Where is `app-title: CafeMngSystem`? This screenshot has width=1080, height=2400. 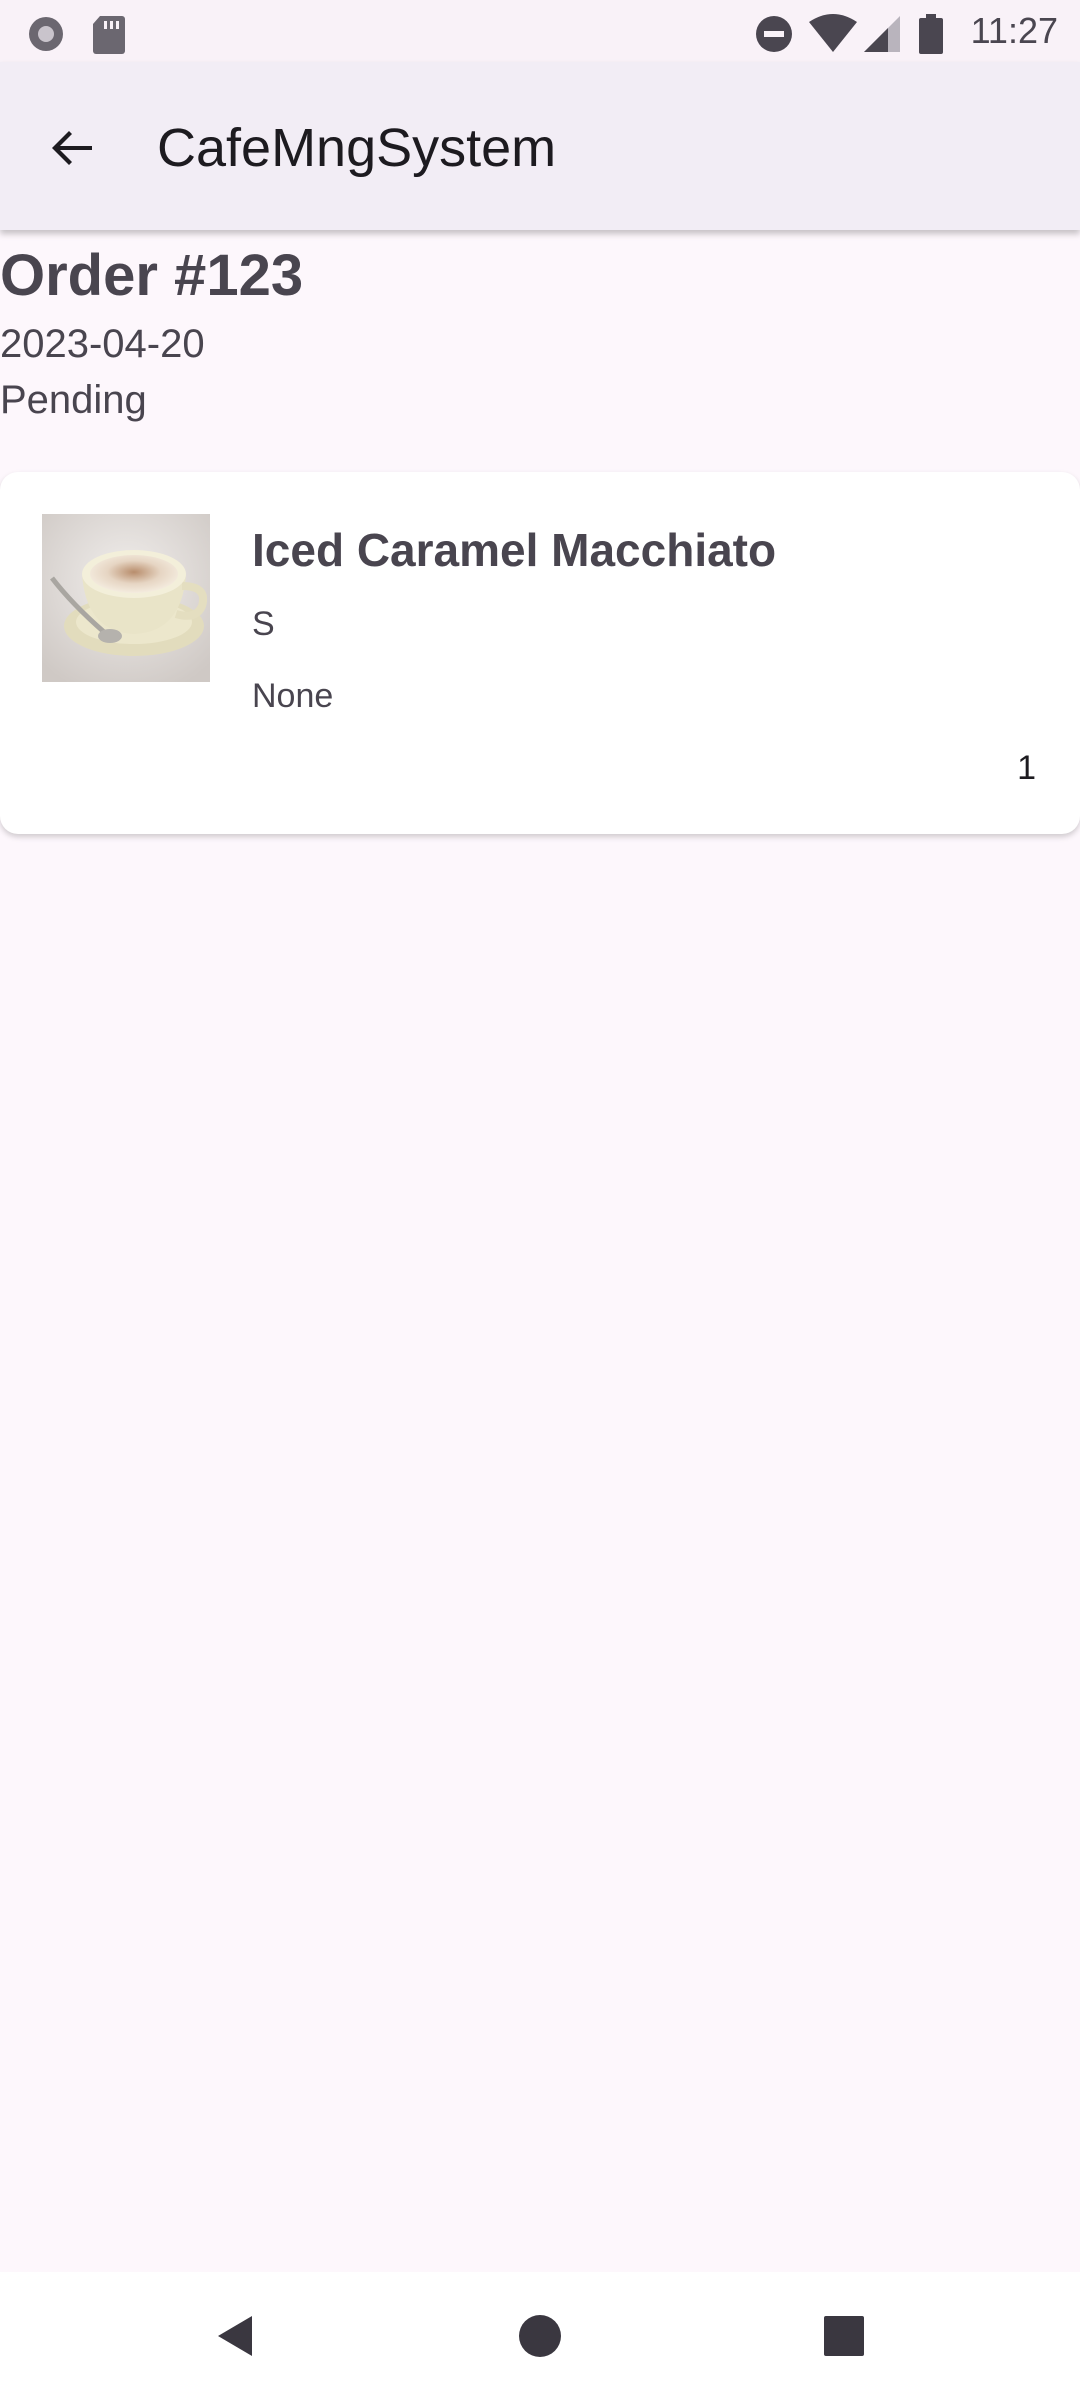 app-title: CafeMngSystem is located at coordinates (357, 148).